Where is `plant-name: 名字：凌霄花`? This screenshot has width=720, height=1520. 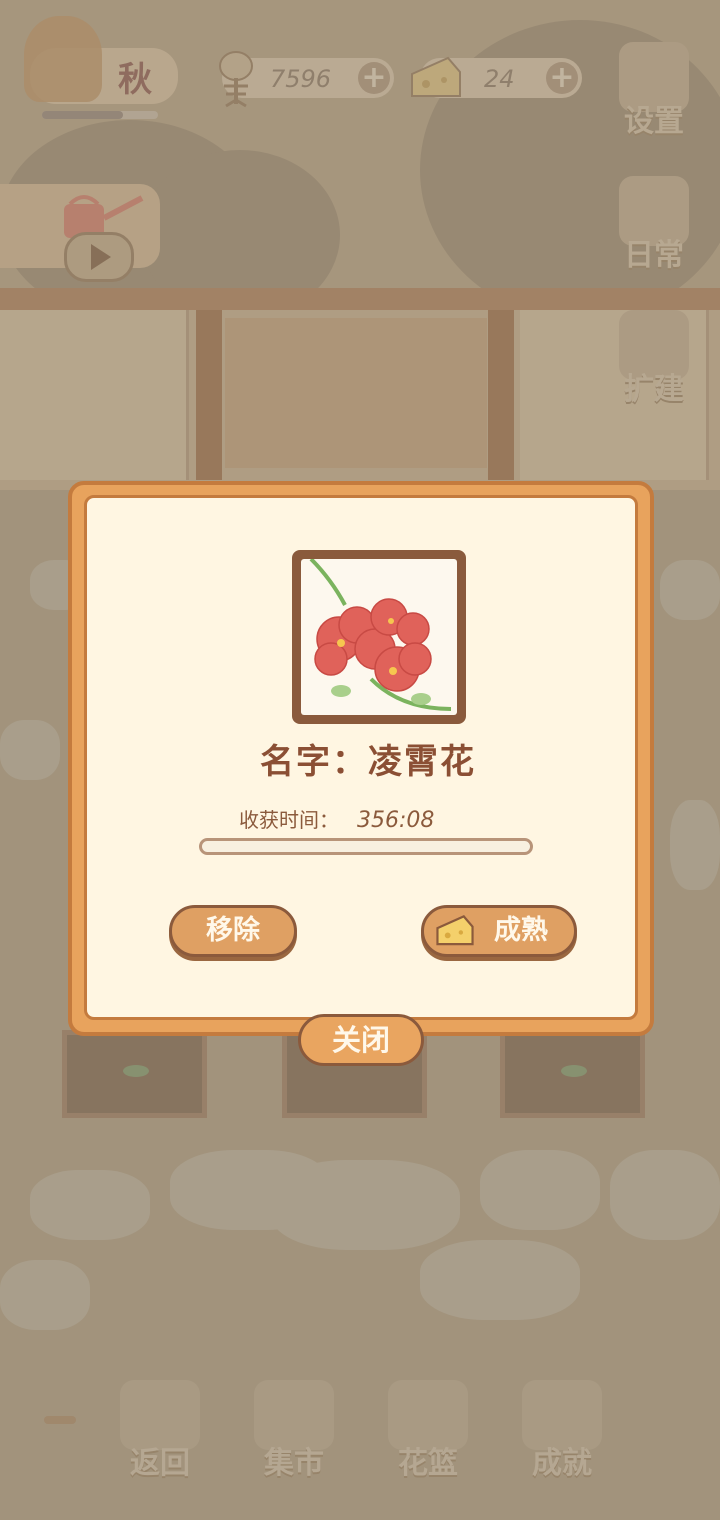 plant-name: 名字：凌霄花 is located at coordinates (368, 762).